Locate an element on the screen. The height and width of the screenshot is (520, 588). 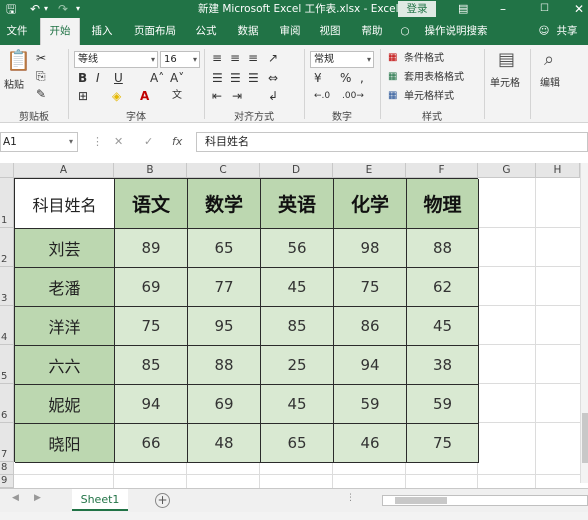
redo-icon: ↷ is located at coordinates (63, 9).